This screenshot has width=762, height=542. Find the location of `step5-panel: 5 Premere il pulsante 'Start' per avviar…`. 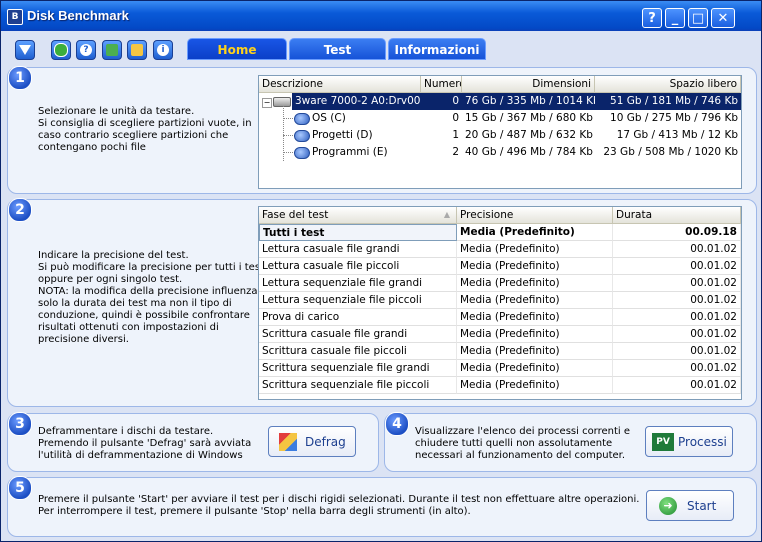

step5-panel: 5 Premere il pulsante 'Start' per avviar… is located at coordinates (382, 506).